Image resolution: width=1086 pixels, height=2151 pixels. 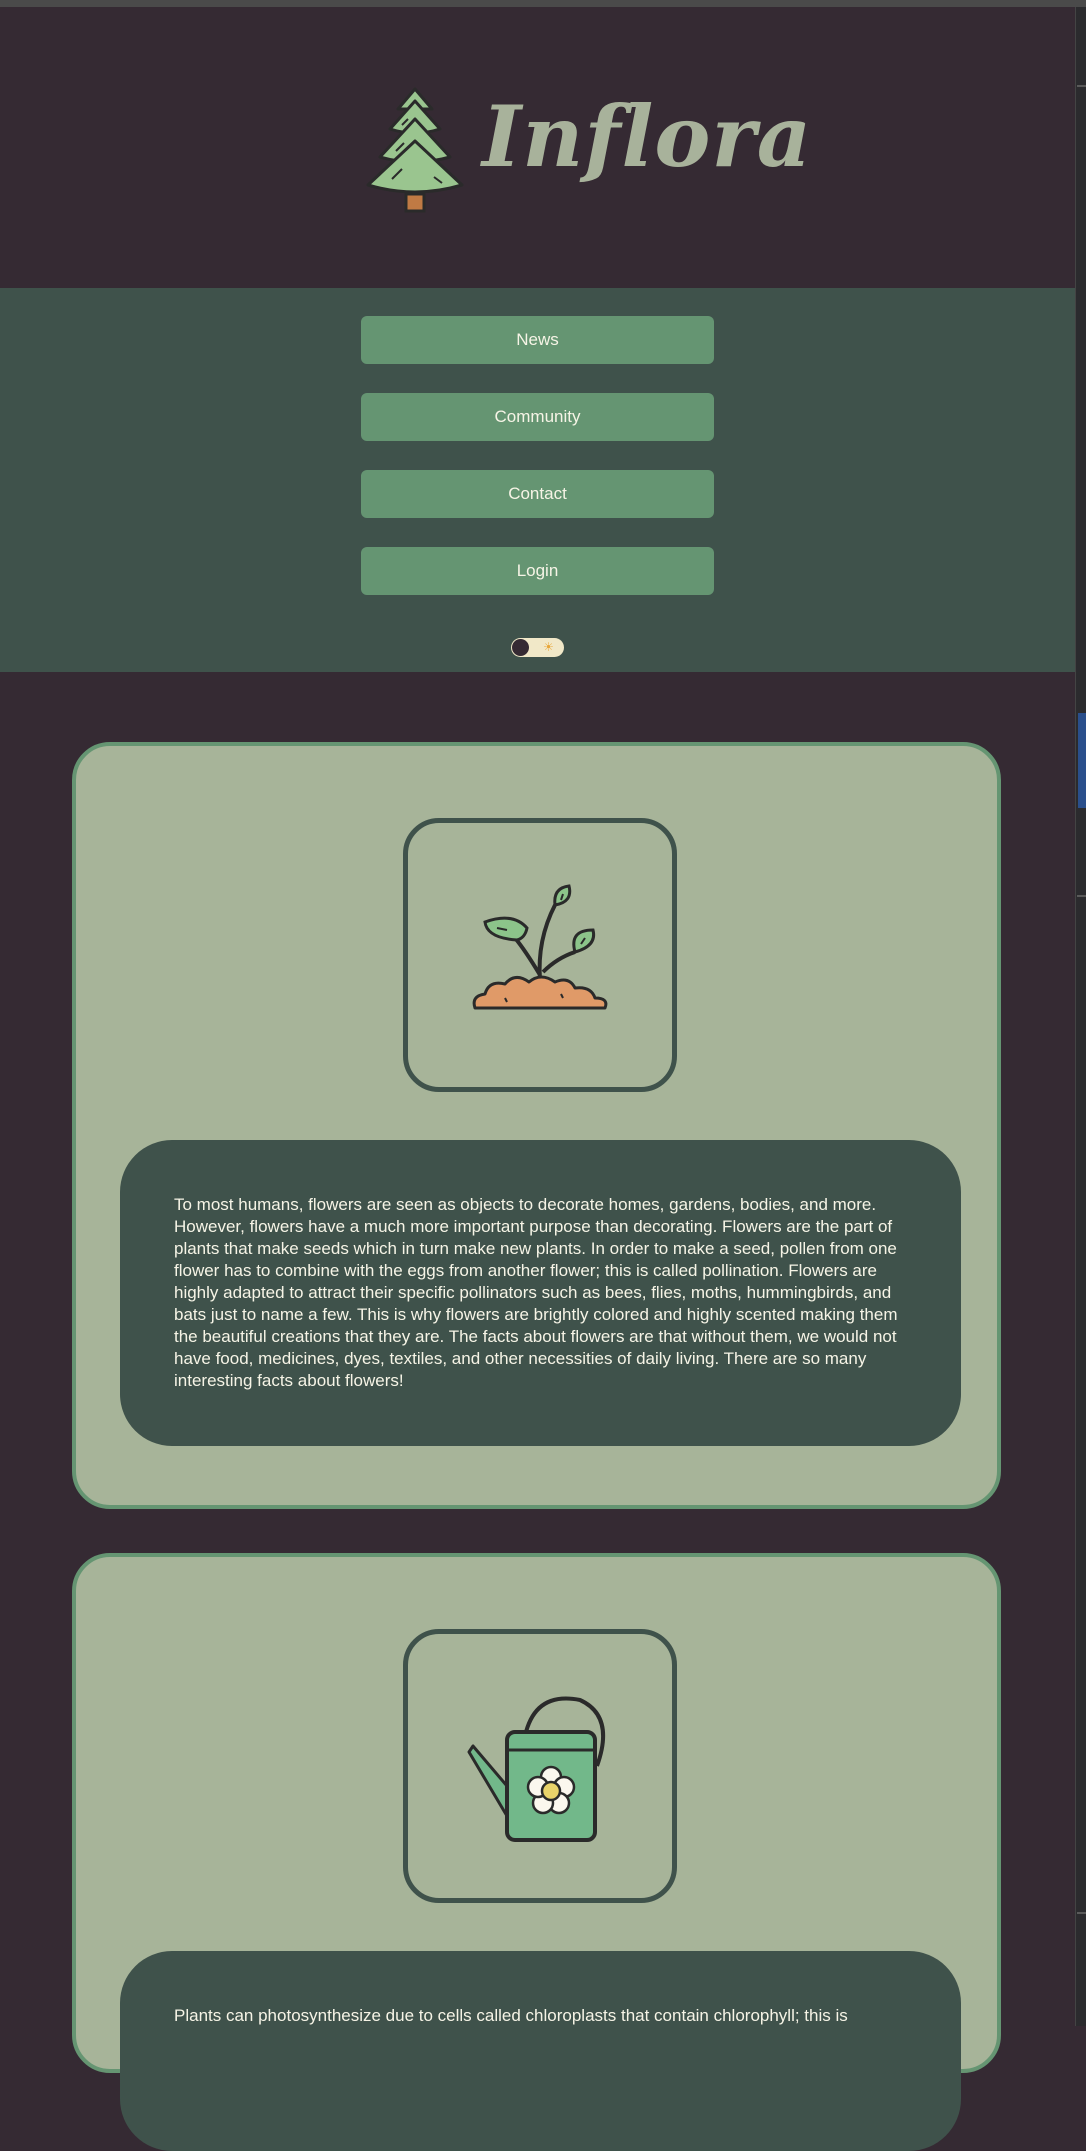 What do you see at coordinates (537, 494) in the screenshot?
I see `nav-contact-button: Contact` at bounding box center [537, 494].